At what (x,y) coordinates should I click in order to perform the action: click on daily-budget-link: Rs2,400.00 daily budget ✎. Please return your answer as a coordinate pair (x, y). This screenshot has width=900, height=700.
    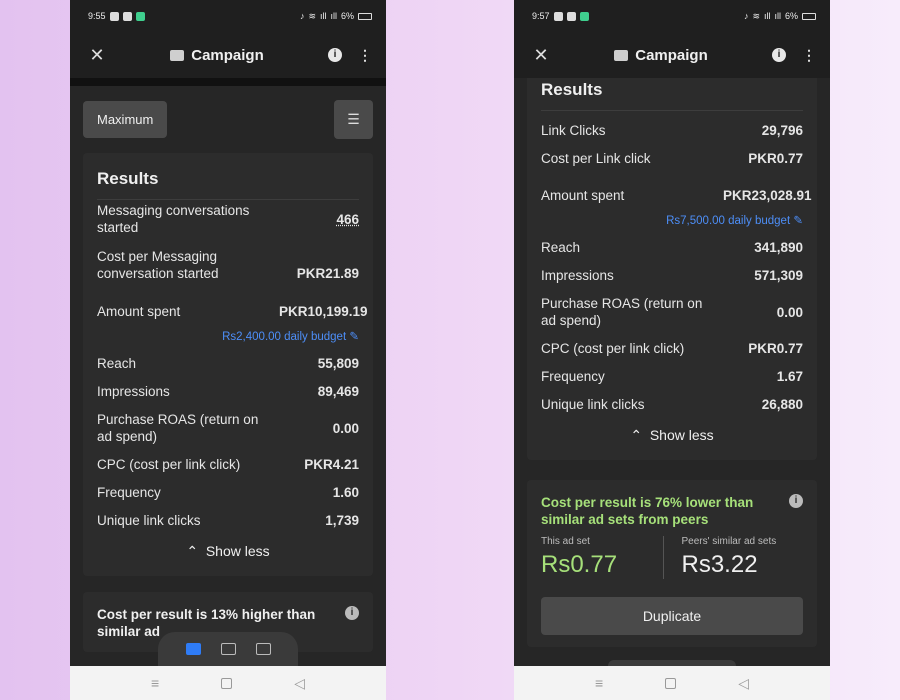
    Looking at the image, I should click on (228, 335).